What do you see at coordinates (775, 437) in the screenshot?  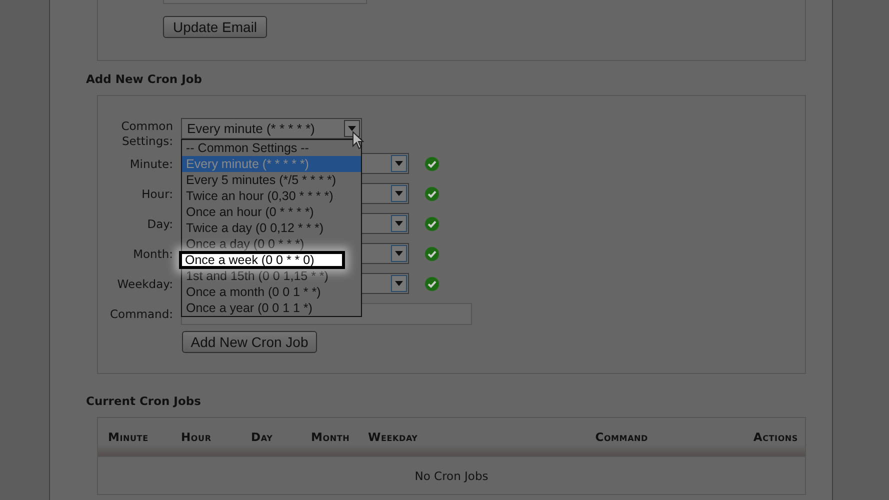 I see `column-header: Actions` at bounding box center [775, 437].